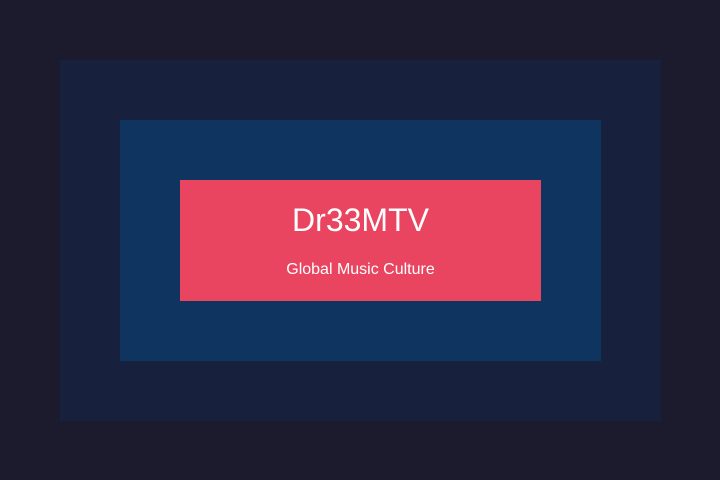  Describe the element at coordinates (360, 220) in the screenshot. I see `brand-title: Dr33MTV` at that location.